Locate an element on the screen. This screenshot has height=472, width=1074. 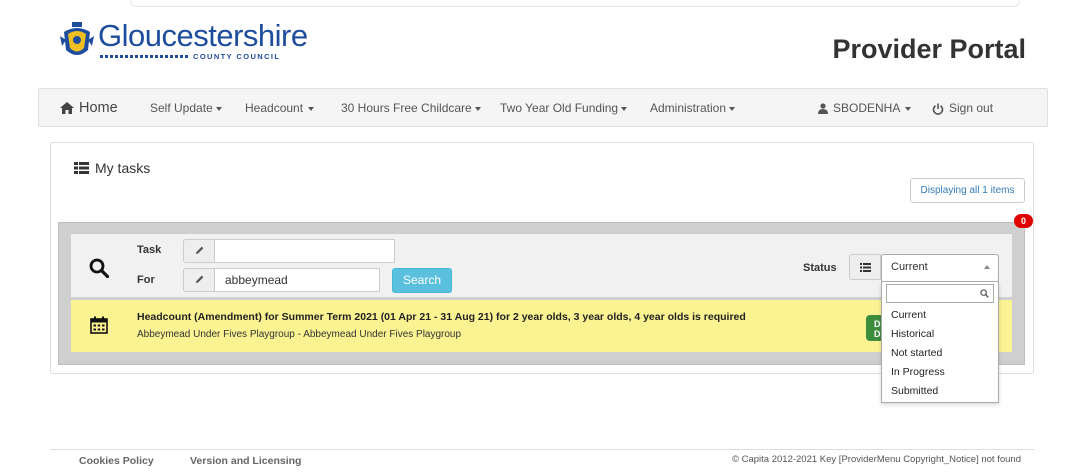
nav-self-update-label: Self Update is located at coordinates (181, 108).